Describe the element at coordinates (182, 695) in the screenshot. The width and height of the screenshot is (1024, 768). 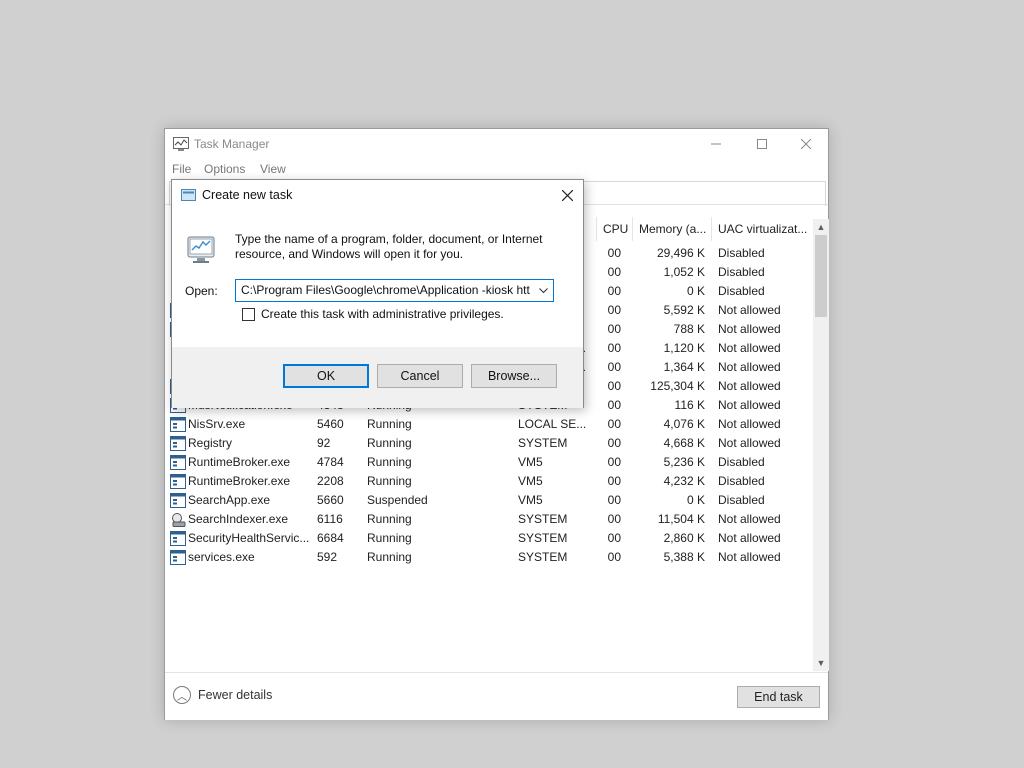
I see `chevron-up-icon: ︿` at that location.